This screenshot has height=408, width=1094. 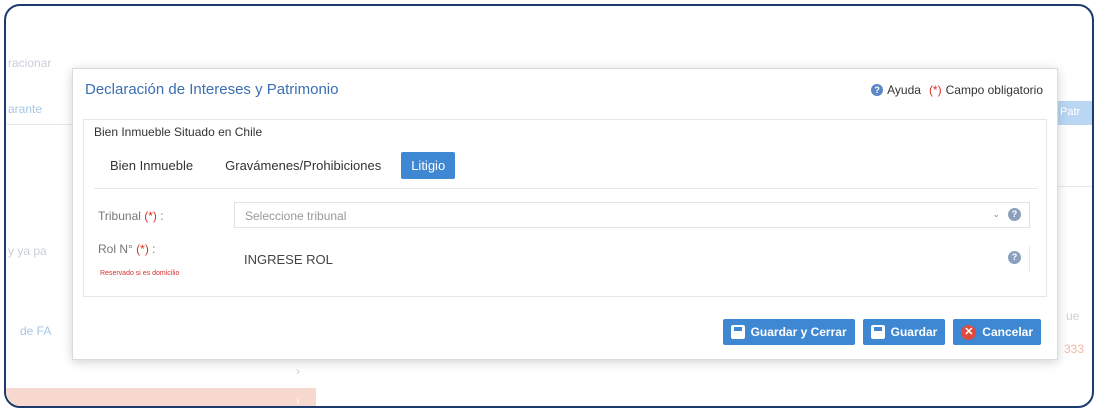 I want to click on tab-divider, so click(x=566, y=188).